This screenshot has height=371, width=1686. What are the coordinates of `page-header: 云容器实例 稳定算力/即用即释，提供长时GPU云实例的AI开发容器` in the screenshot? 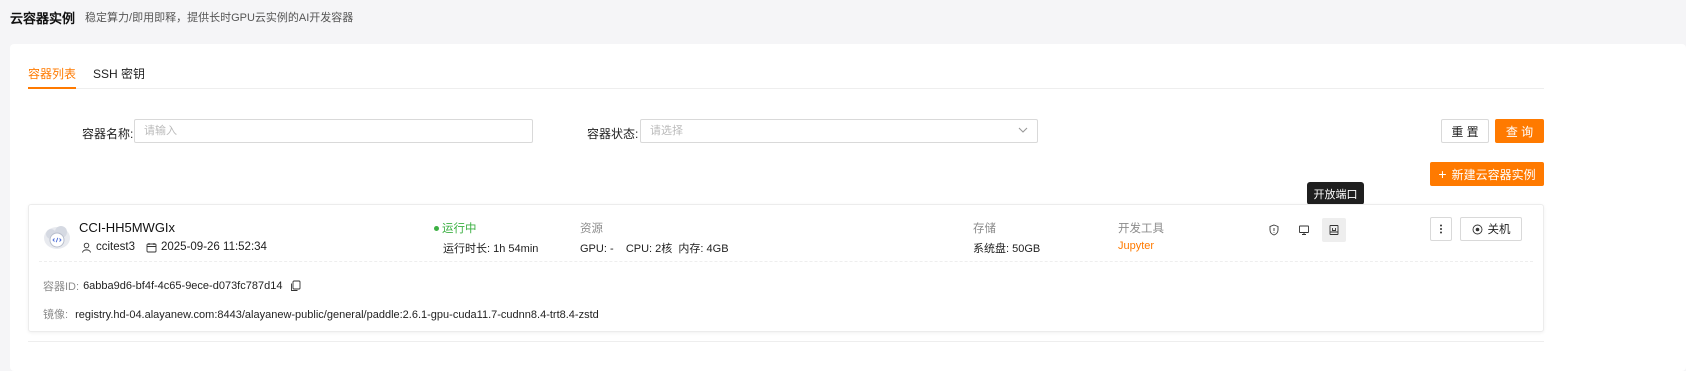 It's located at (843, 17).